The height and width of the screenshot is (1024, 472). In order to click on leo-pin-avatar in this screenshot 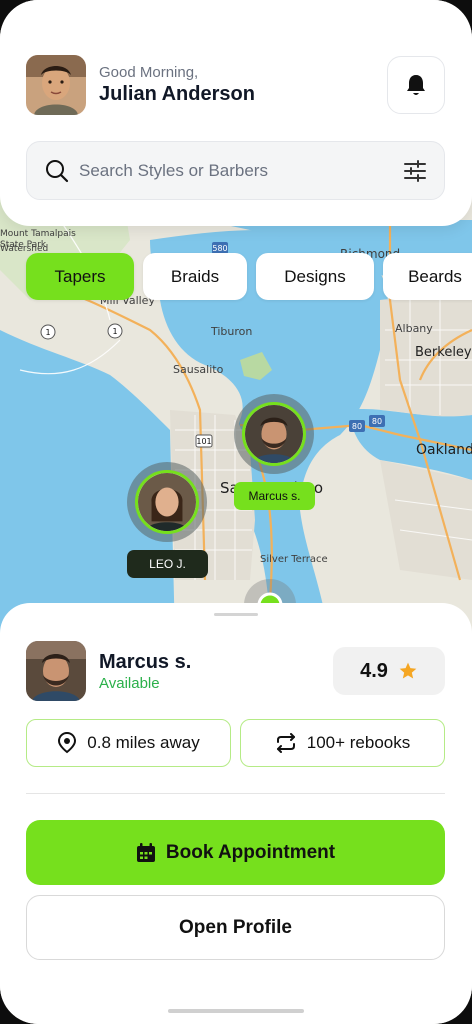, I will do `click(167, 502)`.